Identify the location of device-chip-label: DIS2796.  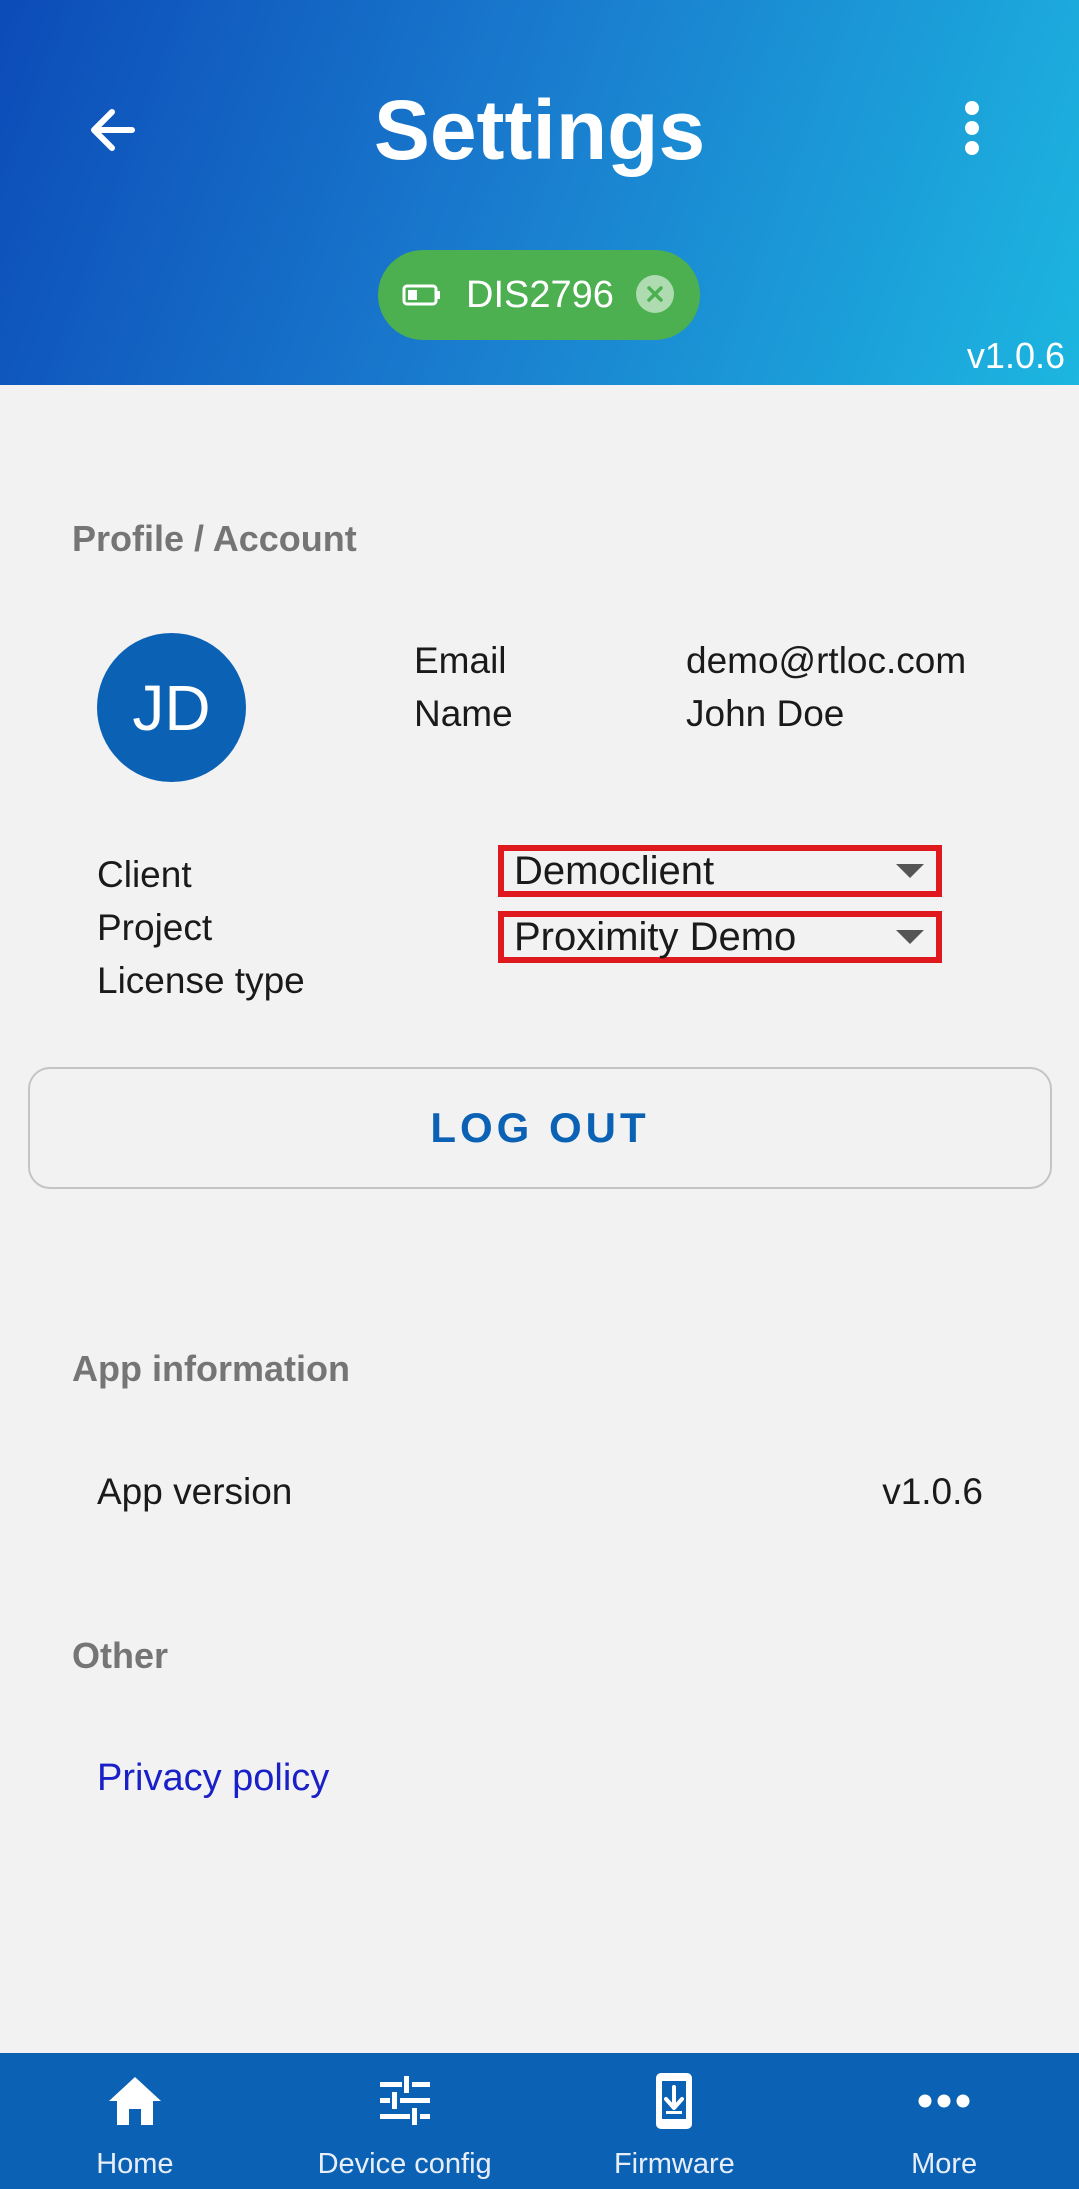
(540, 295).